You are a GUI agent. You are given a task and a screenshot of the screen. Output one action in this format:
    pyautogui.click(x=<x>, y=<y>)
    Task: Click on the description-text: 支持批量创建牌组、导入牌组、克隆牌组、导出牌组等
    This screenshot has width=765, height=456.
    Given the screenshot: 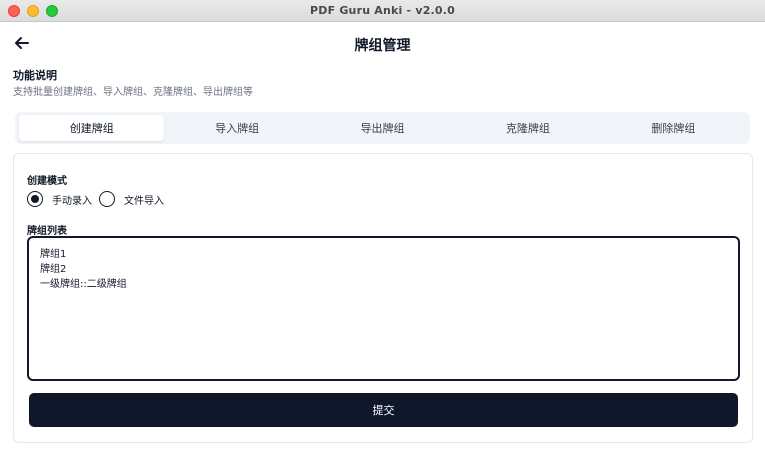 What is the action you would take?
    pyautogui.click(x=133, y=92)
    